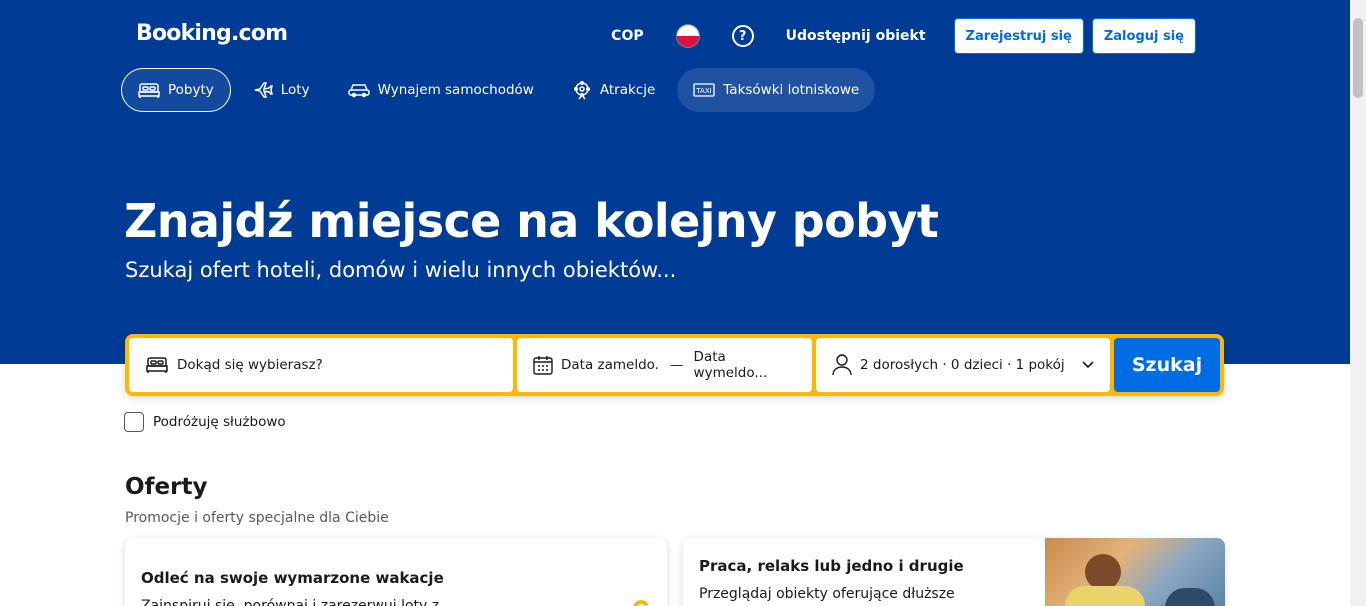 This screenshot has width=1366, height=606. Describe the element at coordinates (742, 36) in the screenshot. I see `help-icon: ?` at that location.